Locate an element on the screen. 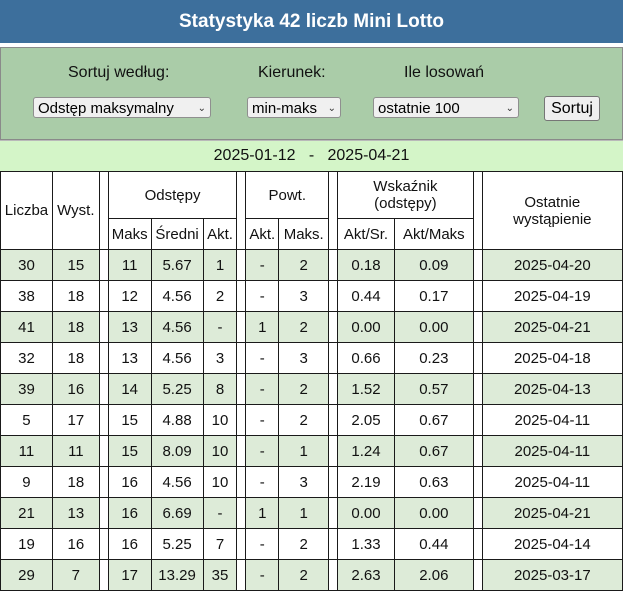 This screenshot has width=623, height=599. col-header-indicator-line1: Wskaźnik is located at coordinates (405, 186).